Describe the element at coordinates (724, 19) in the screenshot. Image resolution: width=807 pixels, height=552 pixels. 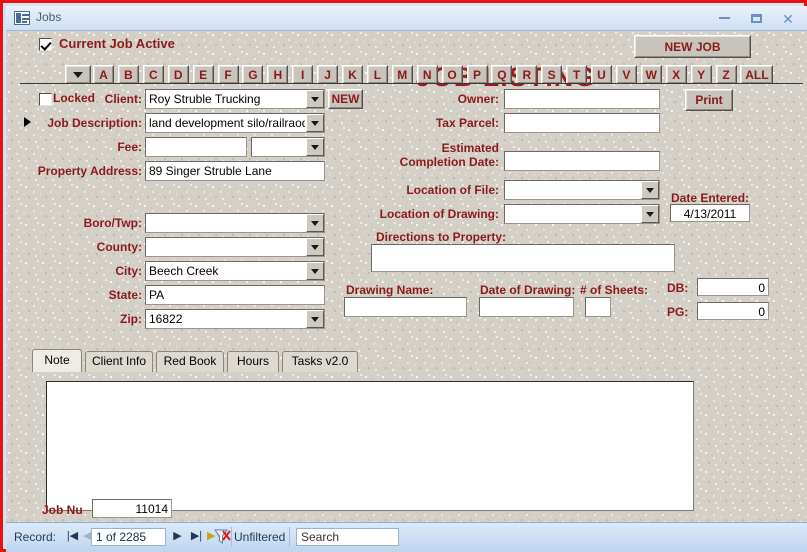
I see `minimize-button` at that location.